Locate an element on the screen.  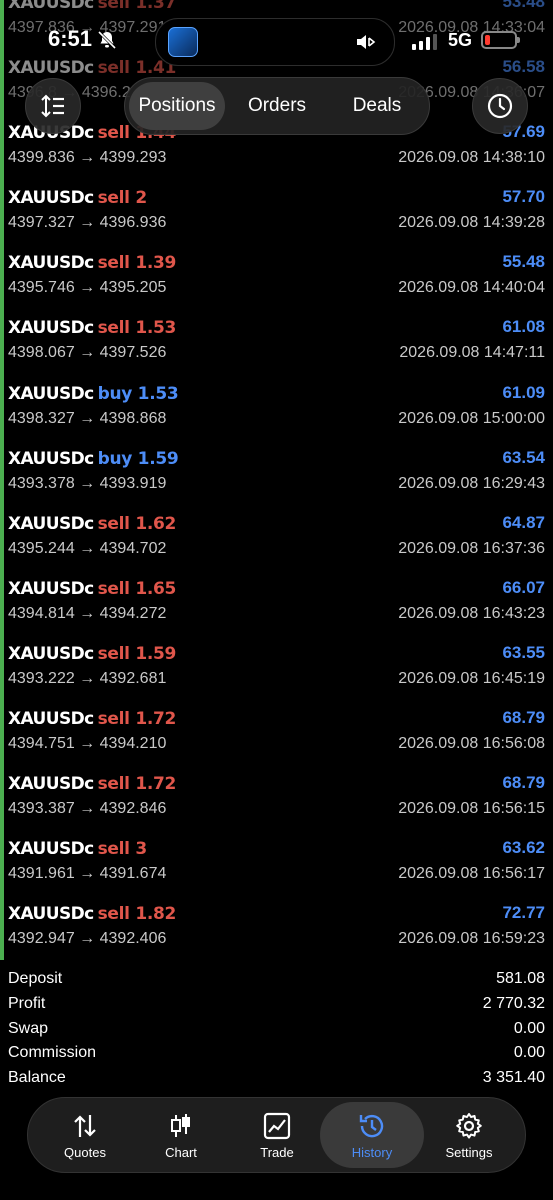
period-button is located at coordinates (500, 106).